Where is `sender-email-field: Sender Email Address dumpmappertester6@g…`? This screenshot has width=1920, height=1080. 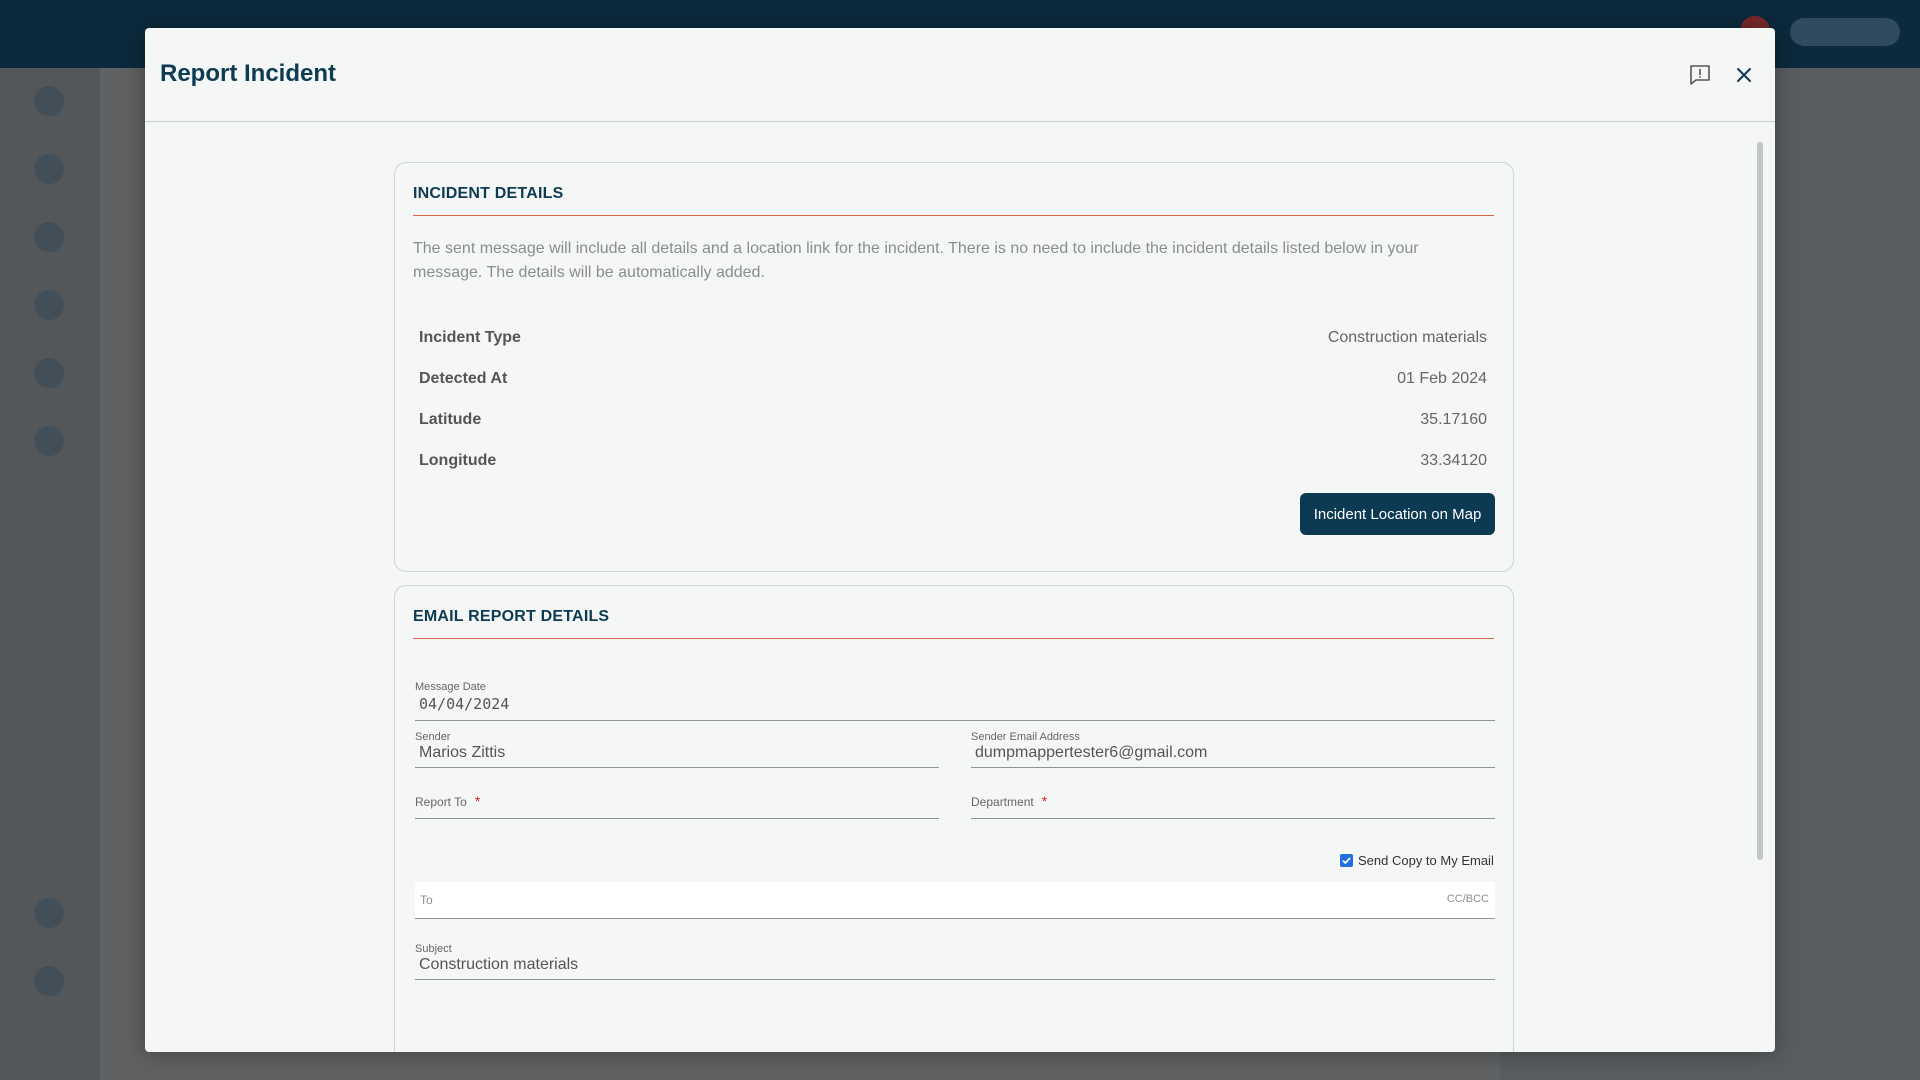 sender-email-field: Sender Email Address dumpmappertester6@g… is located at coordinates (1232, 751).